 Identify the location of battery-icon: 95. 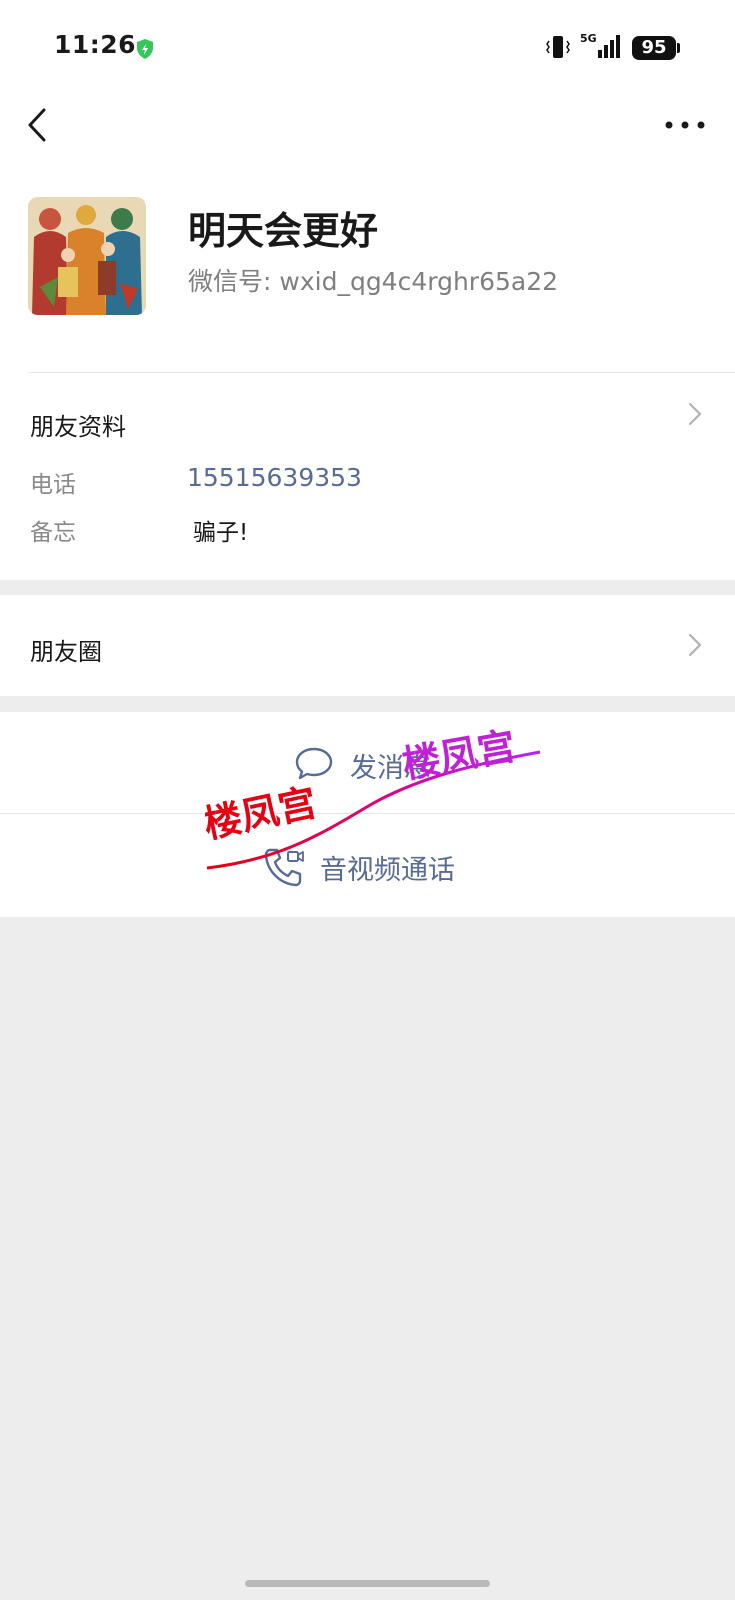
(654, 48).